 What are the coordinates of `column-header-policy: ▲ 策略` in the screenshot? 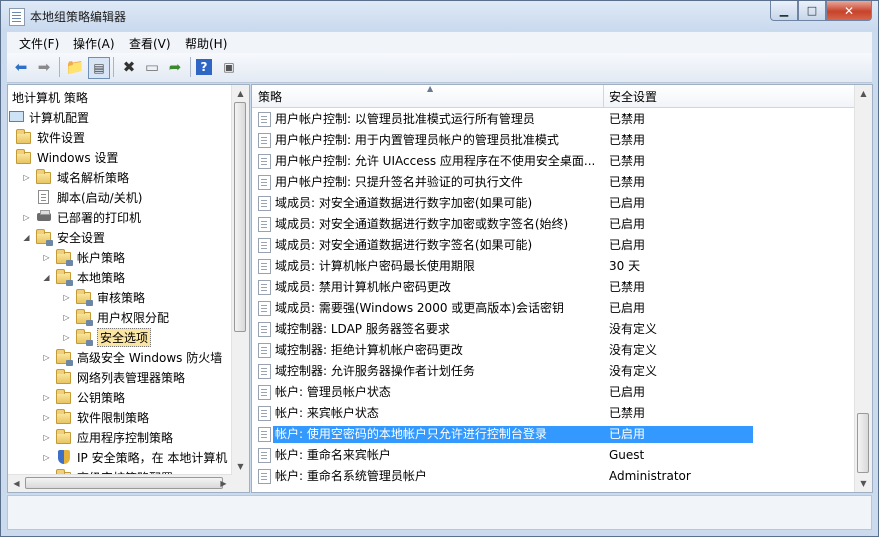 It's located at (428, 96).